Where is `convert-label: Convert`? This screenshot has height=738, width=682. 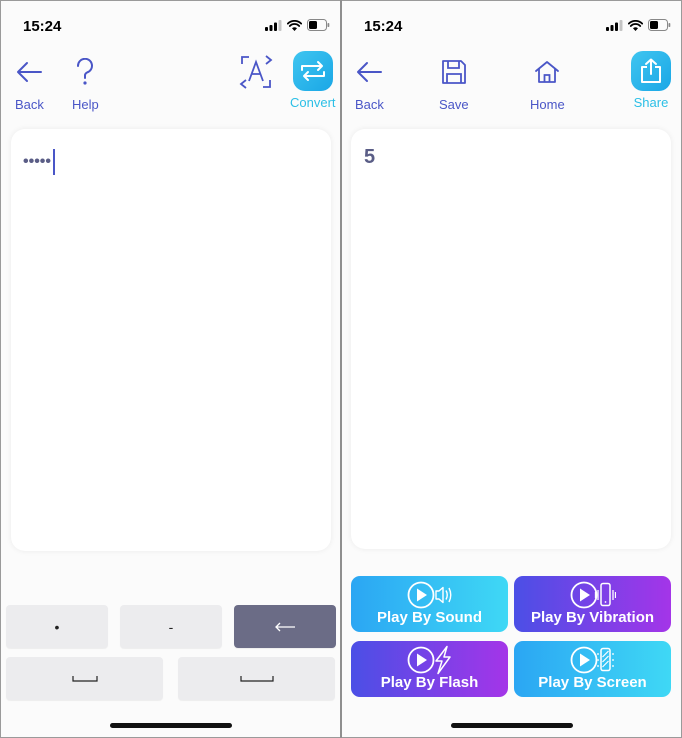
convert-label: Convert is located at coordinates (313, 102).